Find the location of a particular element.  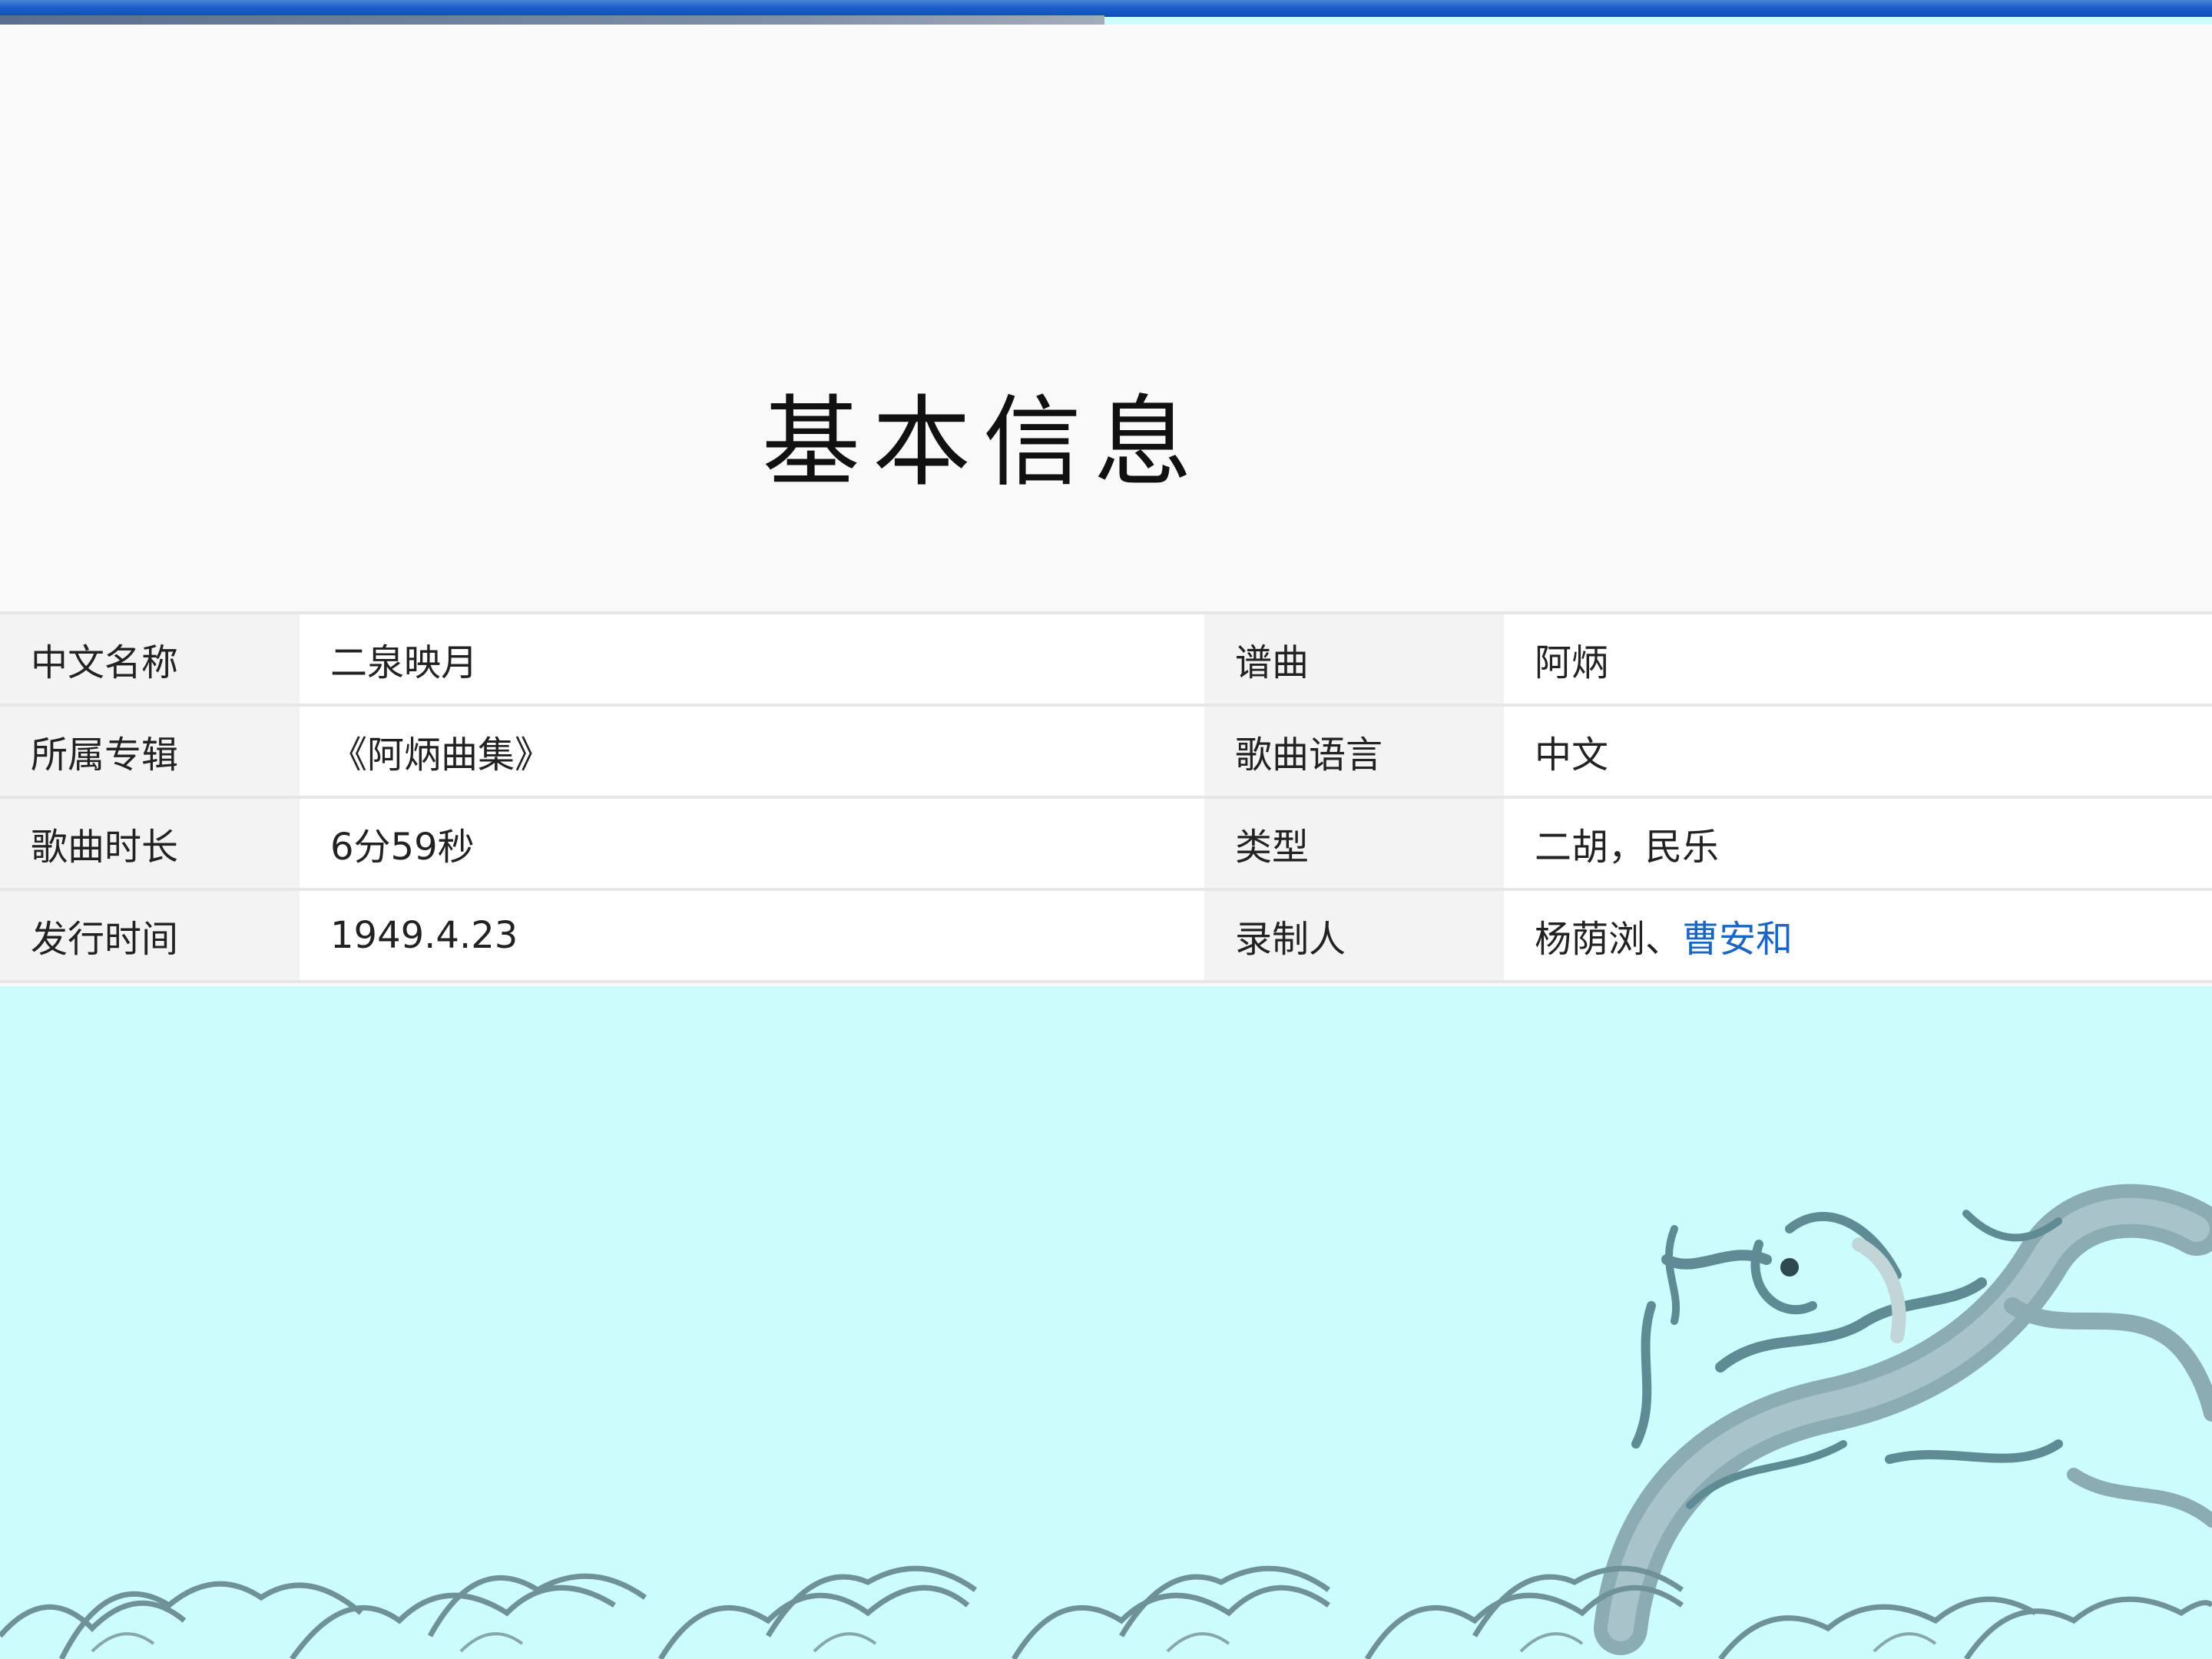

wave-foam is located at coordinates (1014, 1642).